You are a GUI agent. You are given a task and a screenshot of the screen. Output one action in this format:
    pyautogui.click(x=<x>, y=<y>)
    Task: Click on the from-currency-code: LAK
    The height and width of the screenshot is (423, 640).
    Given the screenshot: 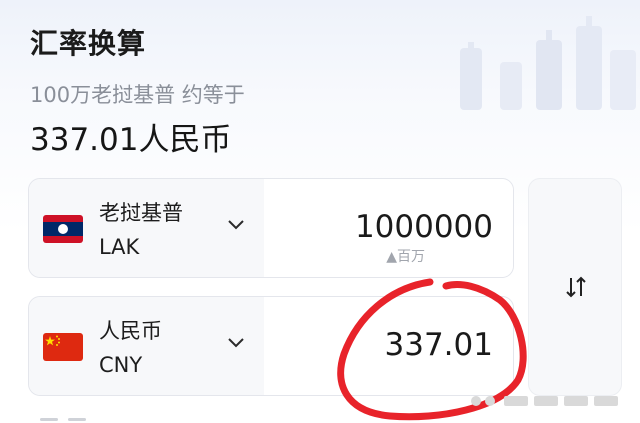 What is the action you would take?
    pyautogui.click(x=119, y=247)
    